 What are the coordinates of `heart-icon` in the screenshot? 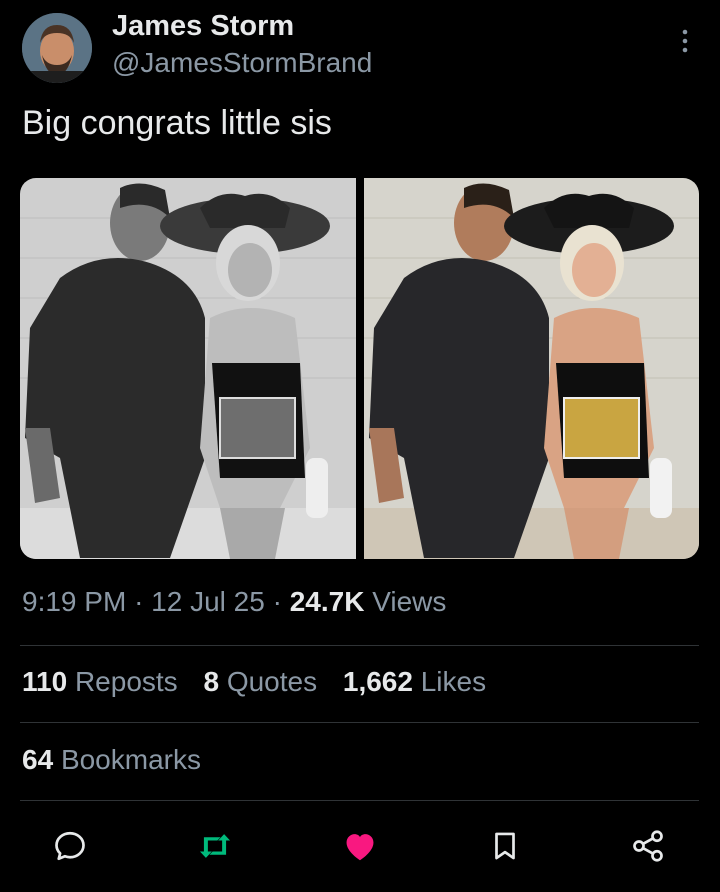 It's located at (360, 847).